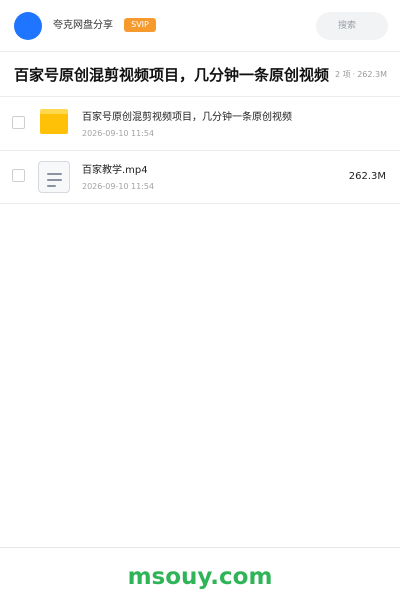 This screenshot has width=400, height=600. I want to click on item-count: 2 项, so click(343, 74).